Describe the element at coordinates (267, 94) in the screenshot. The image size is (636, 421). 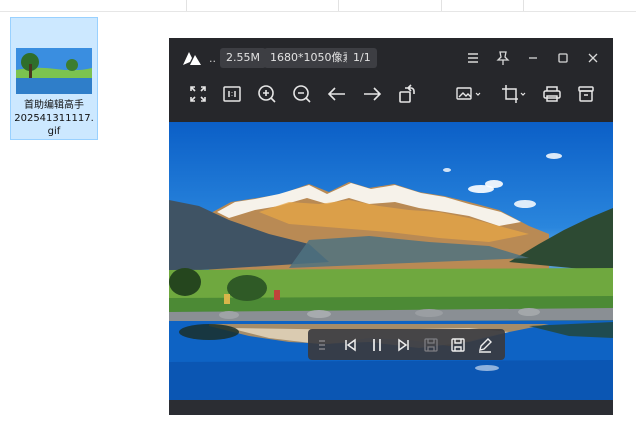
I see `zoom-in-icon` at that location.